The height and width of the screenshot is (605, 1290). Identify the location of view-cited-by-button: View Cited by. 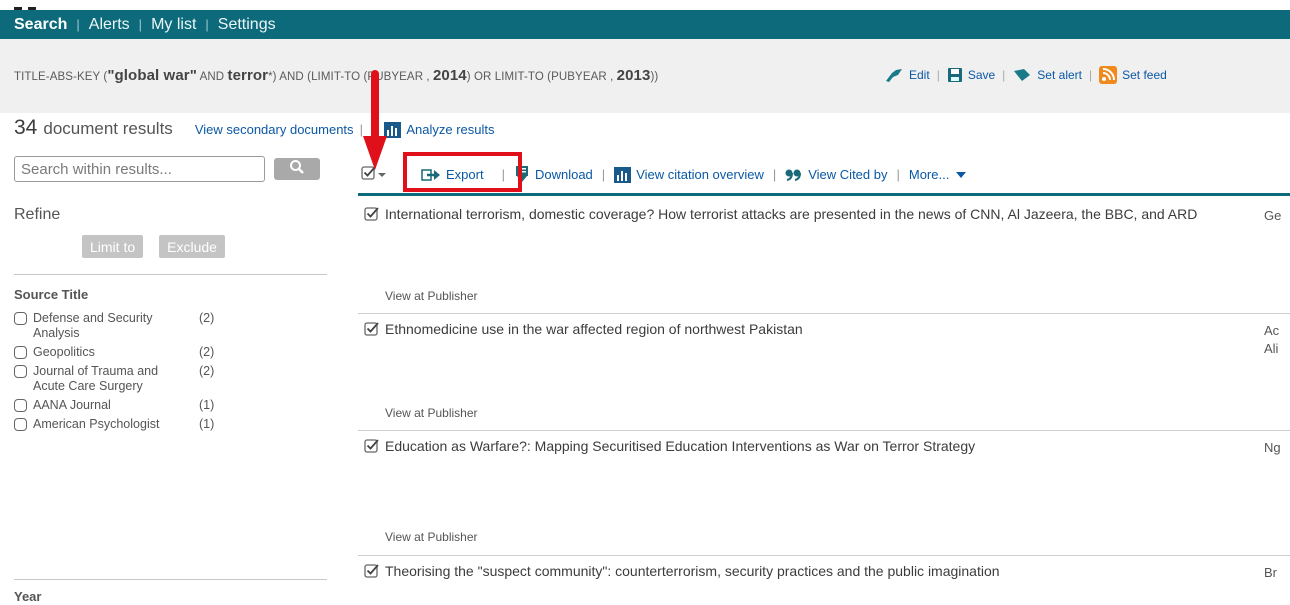
(836, 174).